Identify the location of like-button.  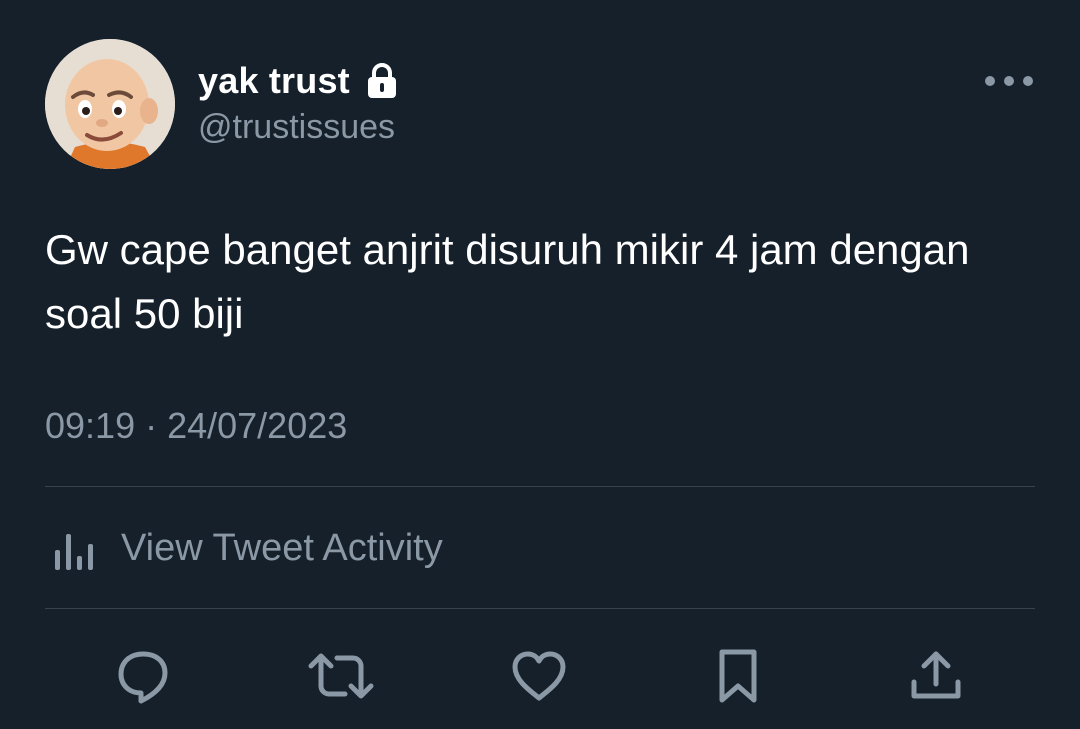
(539, 676).